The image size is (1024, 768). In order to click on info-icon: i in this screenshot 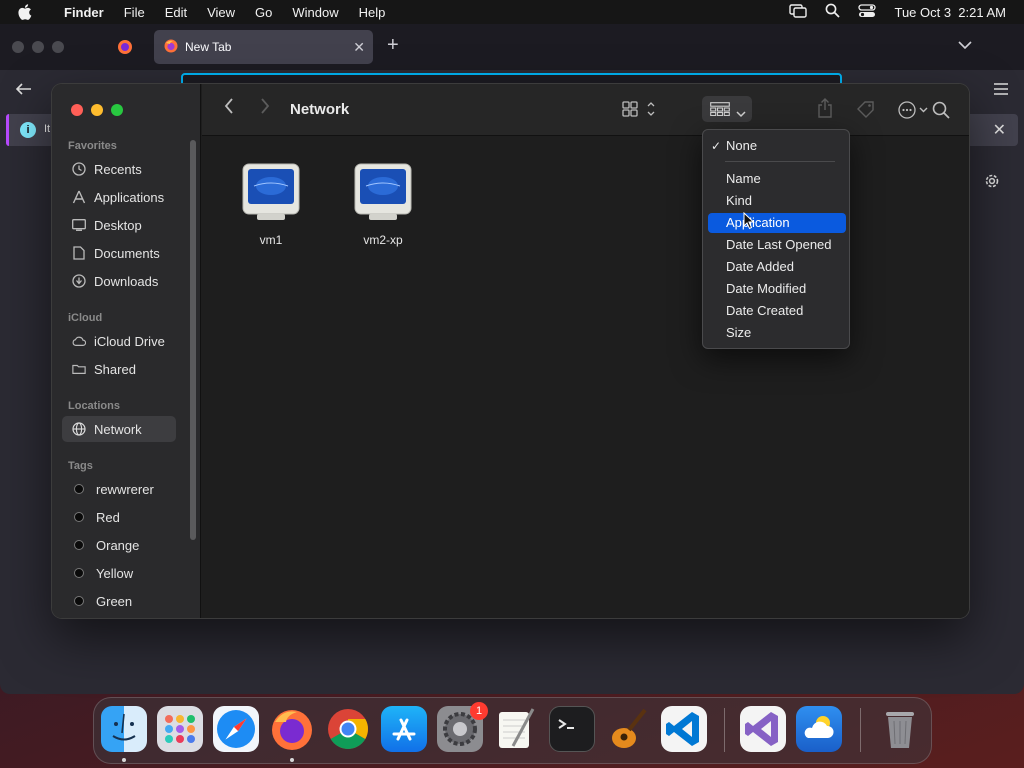, I will do `click(28, 130)`.